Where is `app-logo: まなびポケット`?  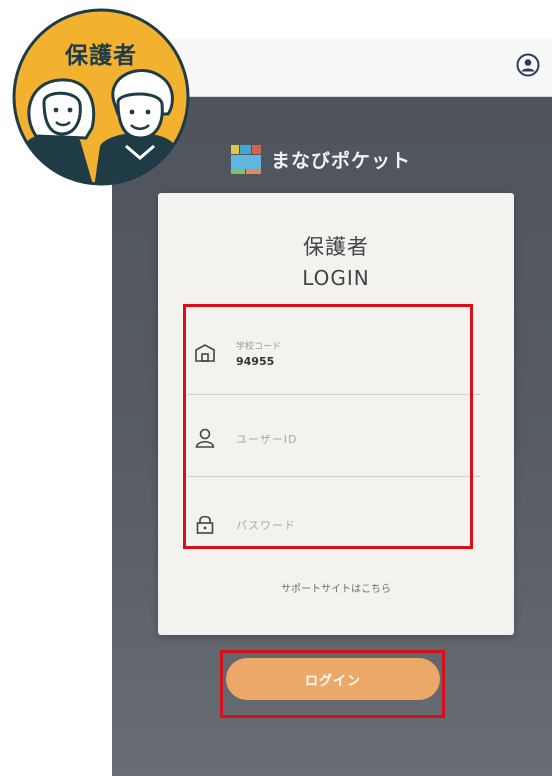 app-logo: まなびポケット is located at coordinates (320, 159).